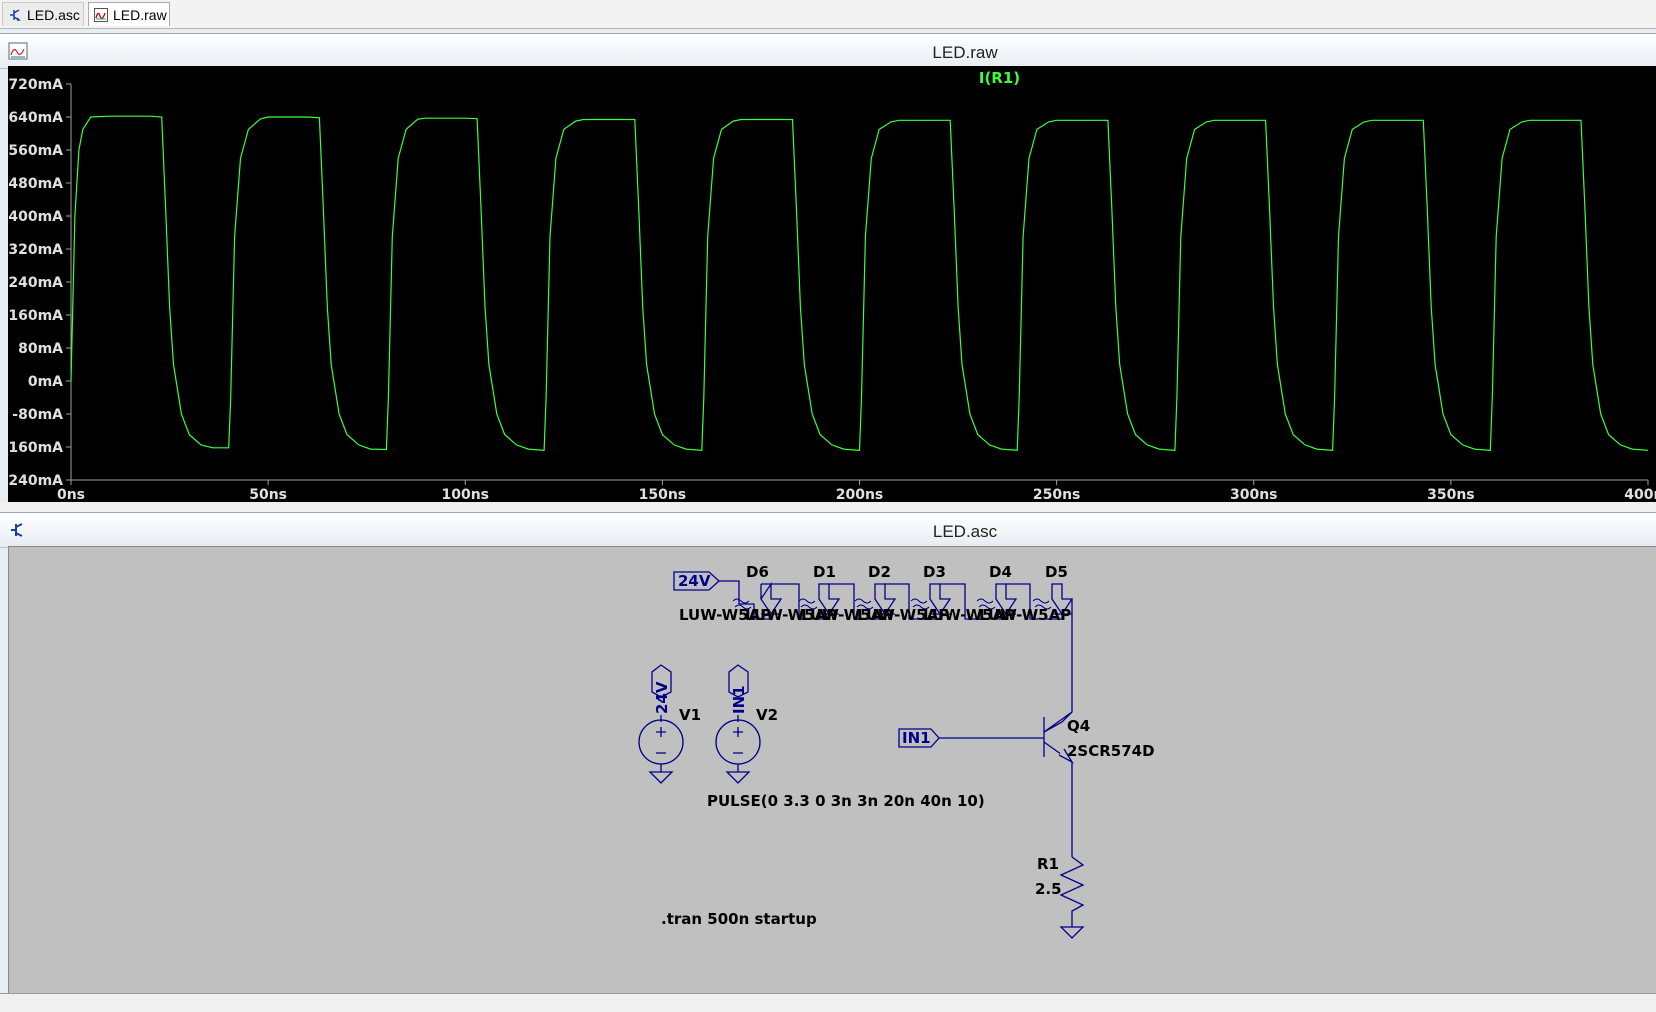 This screenshot has height=1012, width=1656. What do you see at coordinates (739, 699) in the screenshot?
I see `net-label-v2: IN1` at bounding box center [739, 699].